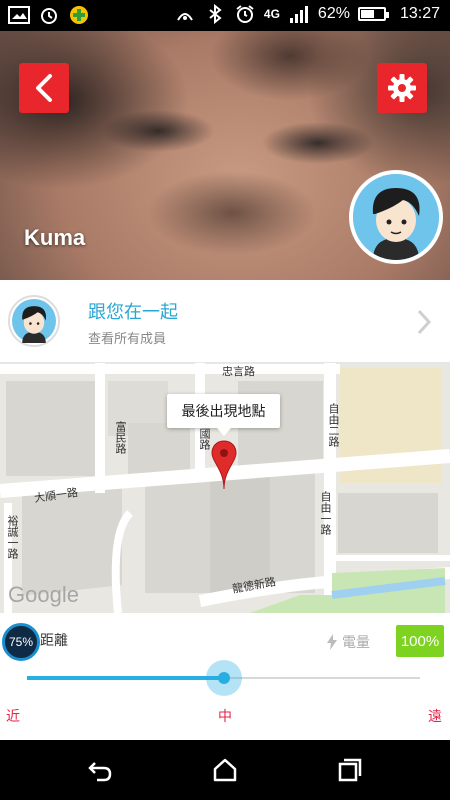 The height and width of the screenshot is (800, 450). What do you see at coordinates (325, 513) in the screenshot?
I see `road-label: 自由一路` at bounding box center [325, 513].